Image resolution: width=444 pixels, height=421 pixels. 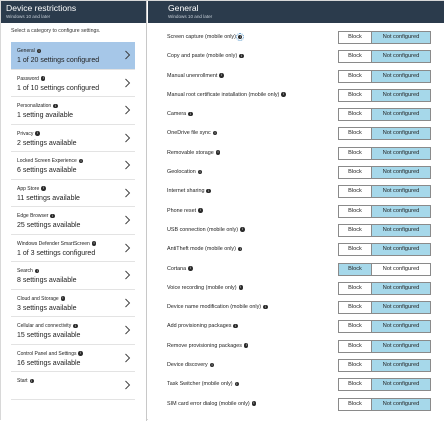 I want to click on category-name-text: General, so click(x=26, y=51).